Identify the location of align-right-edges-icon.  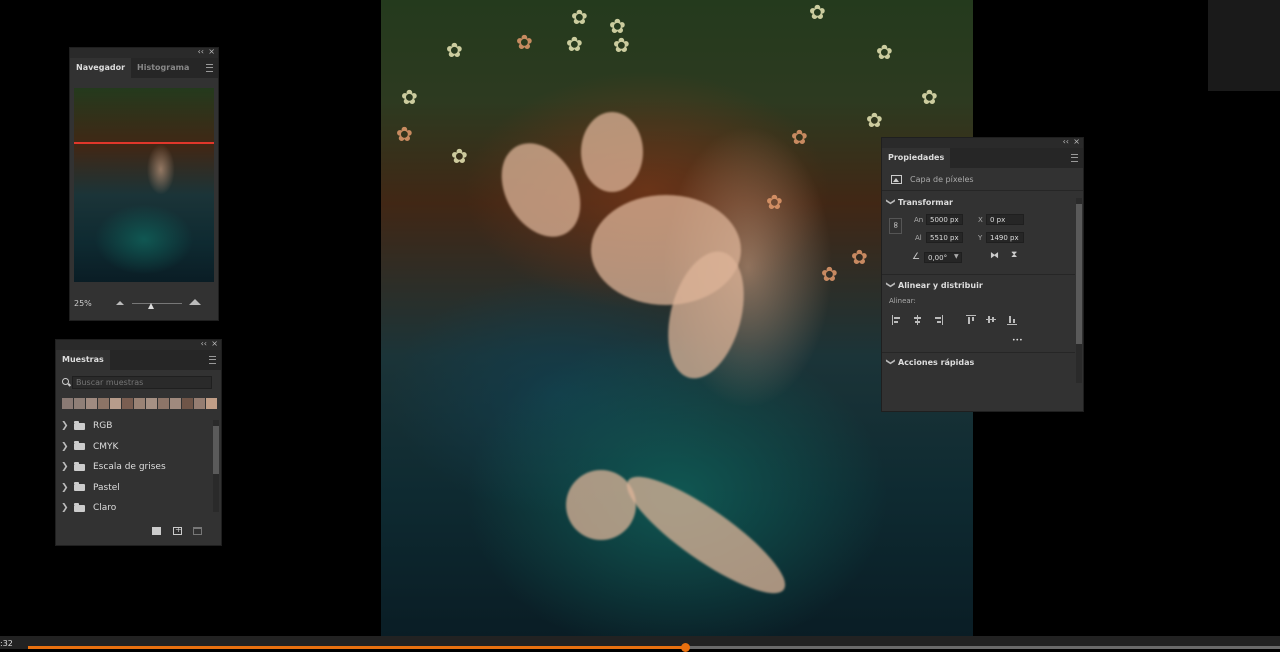
(938, 320).